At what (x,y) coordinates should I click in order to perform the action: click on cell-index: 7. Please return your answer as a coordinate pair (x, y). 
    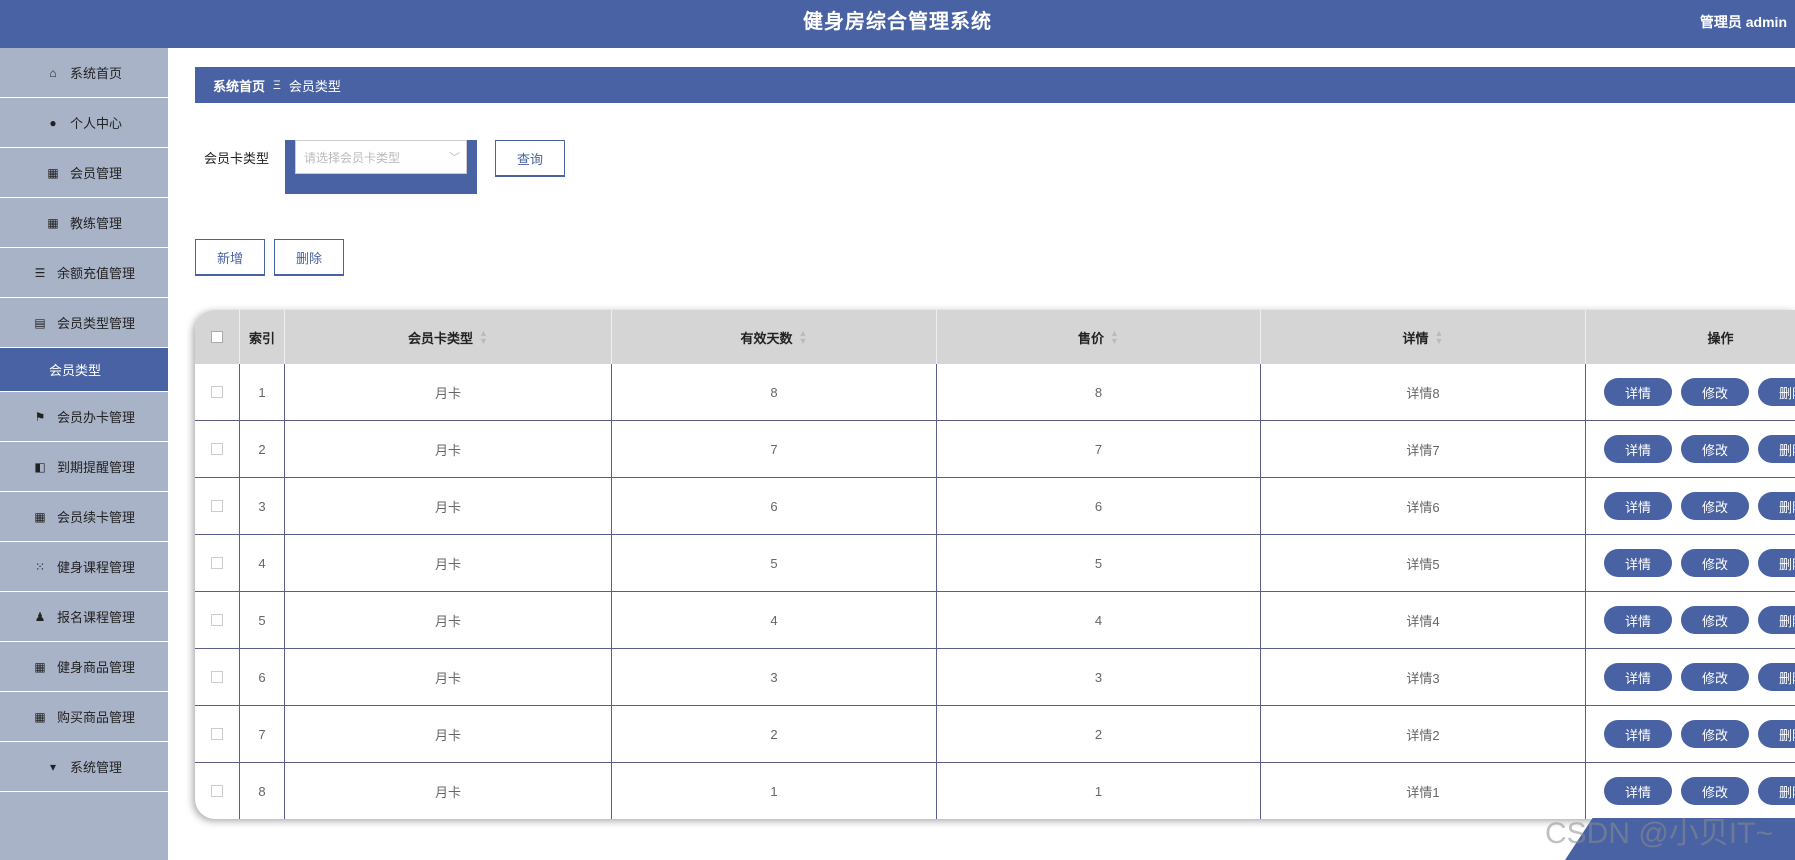
    Looking at the image, I should click on (262, 734).